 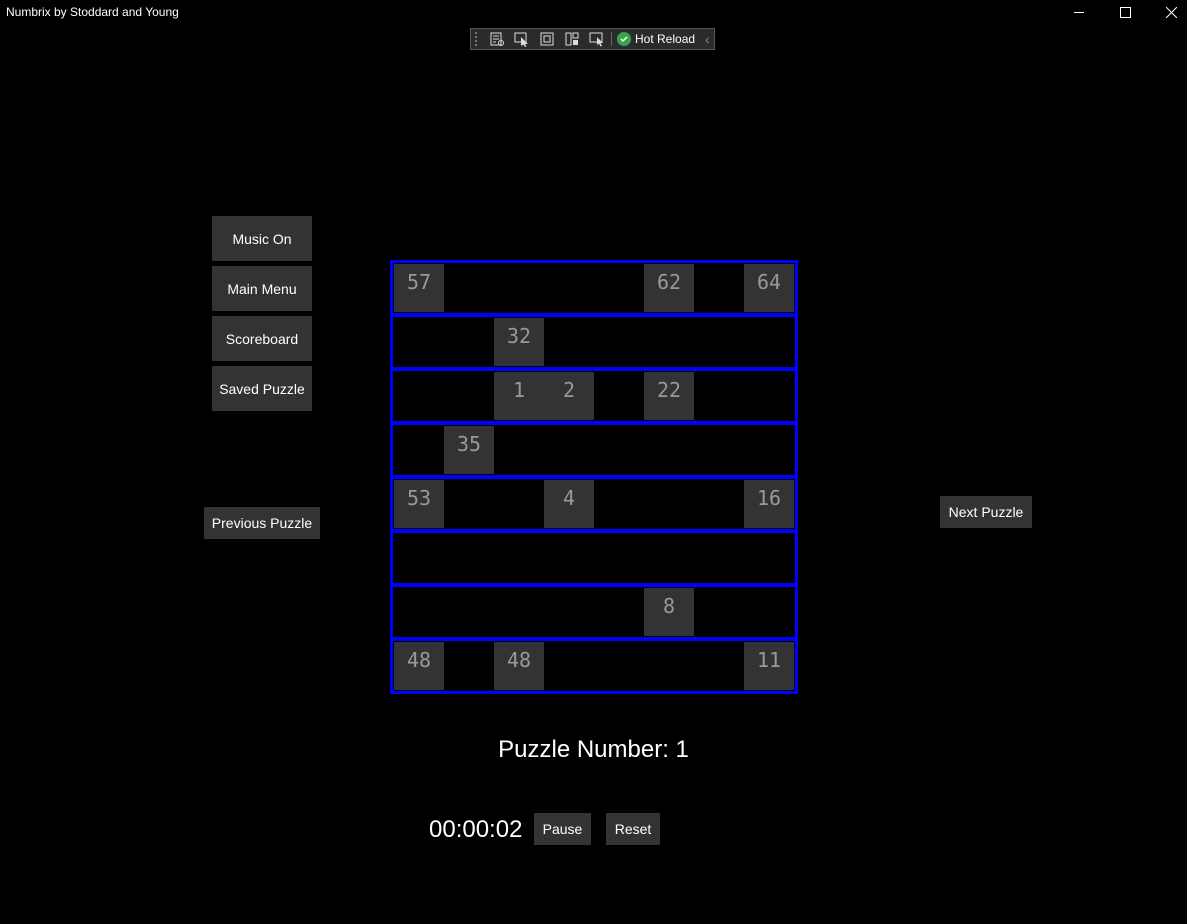 I want to click on grid-row: 53 4 16, so click(x=594, y=504).